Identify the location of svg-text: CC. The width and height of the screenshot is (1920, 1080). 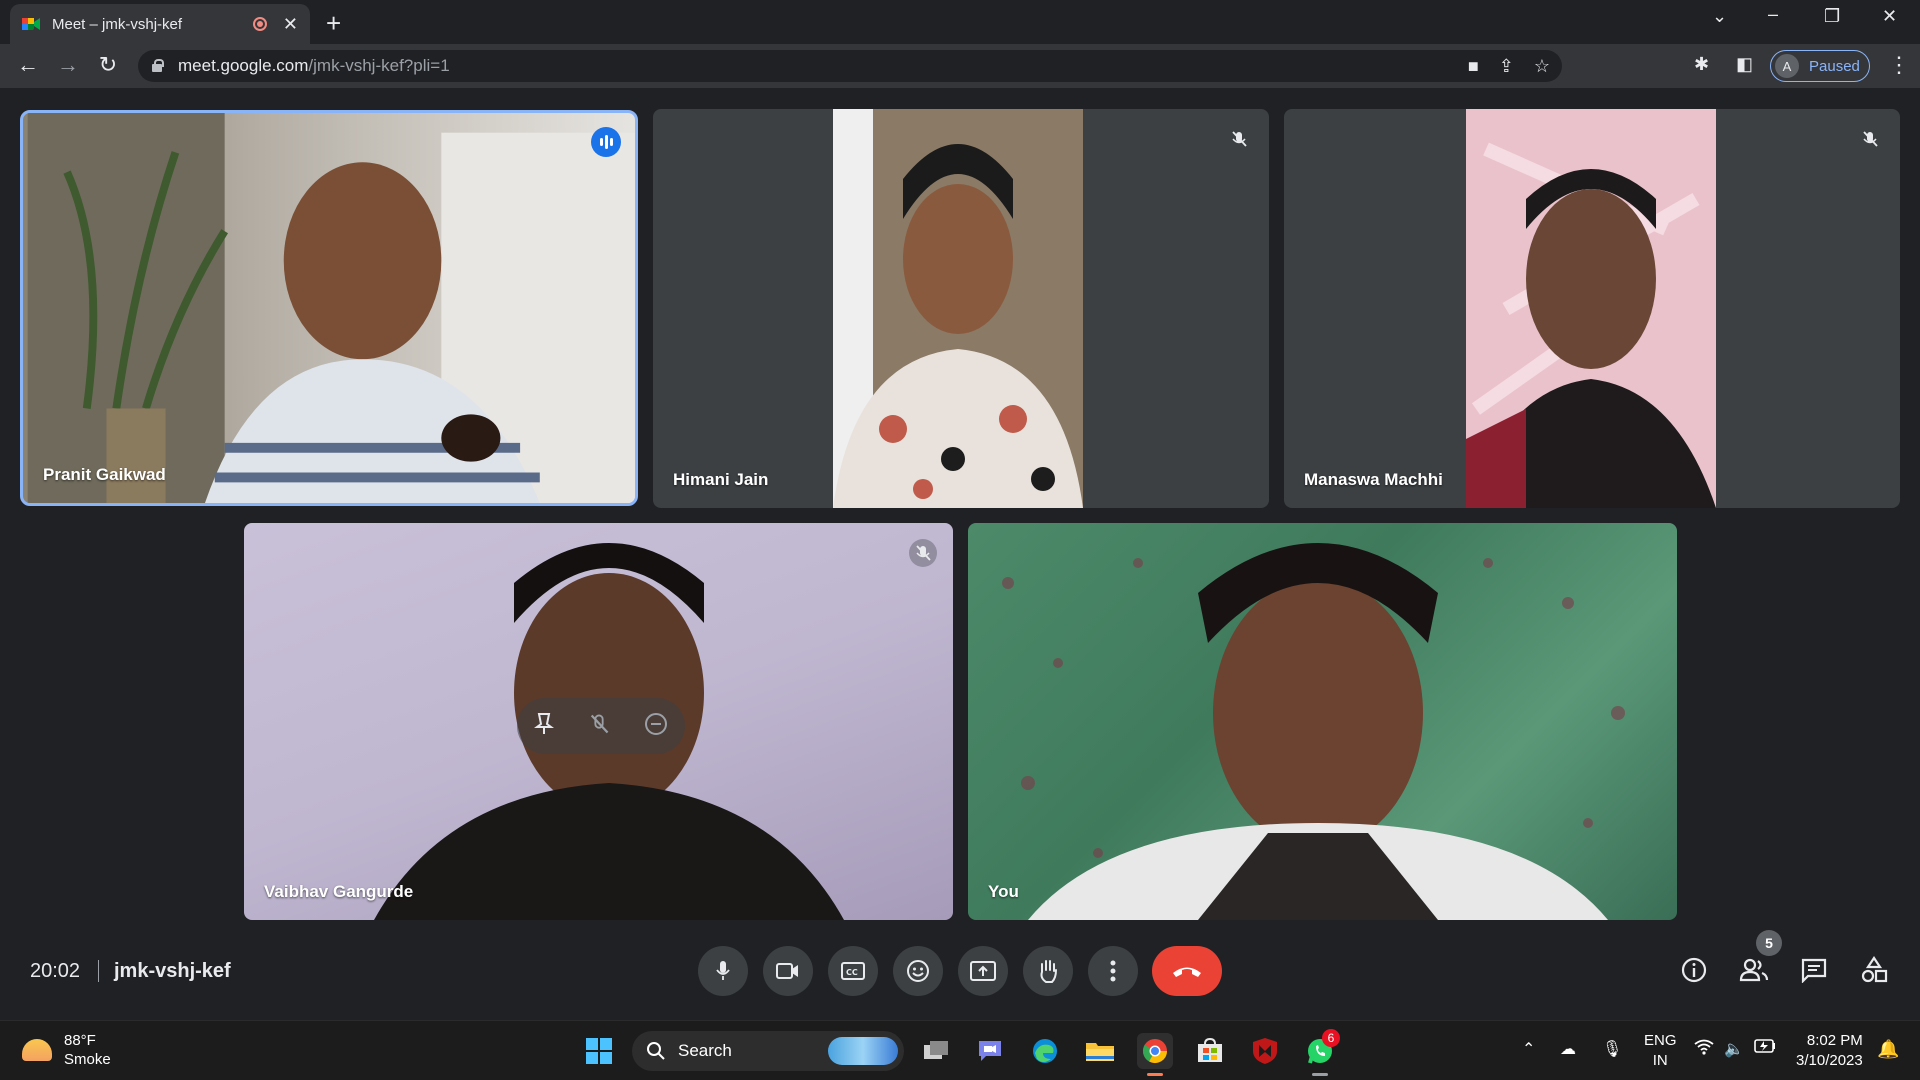
(852, 972).